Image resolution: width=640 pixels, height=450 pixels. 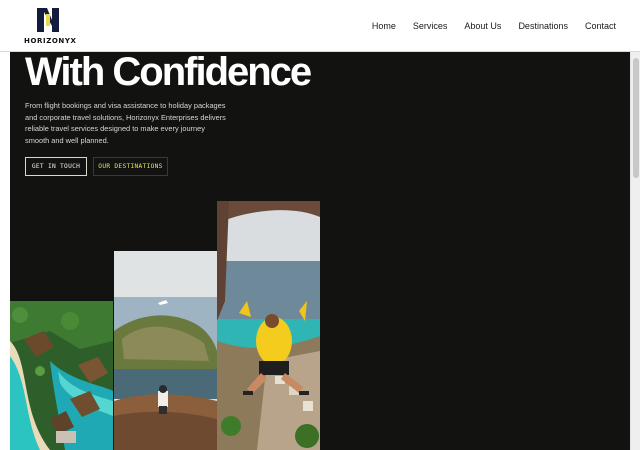 What do you see at coordinates (50, 41) in the screenshot?
I see `brand-name: HORIZONYX` at bounding box center [50, 41].